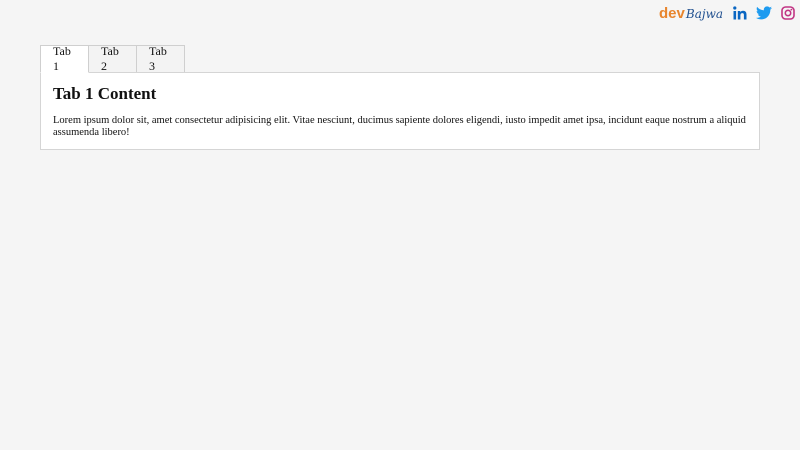  What do you see at coordinates (64, 58) in the screenshot?
I see `tab-1: Tab 1` at bounding box center [64, 58].